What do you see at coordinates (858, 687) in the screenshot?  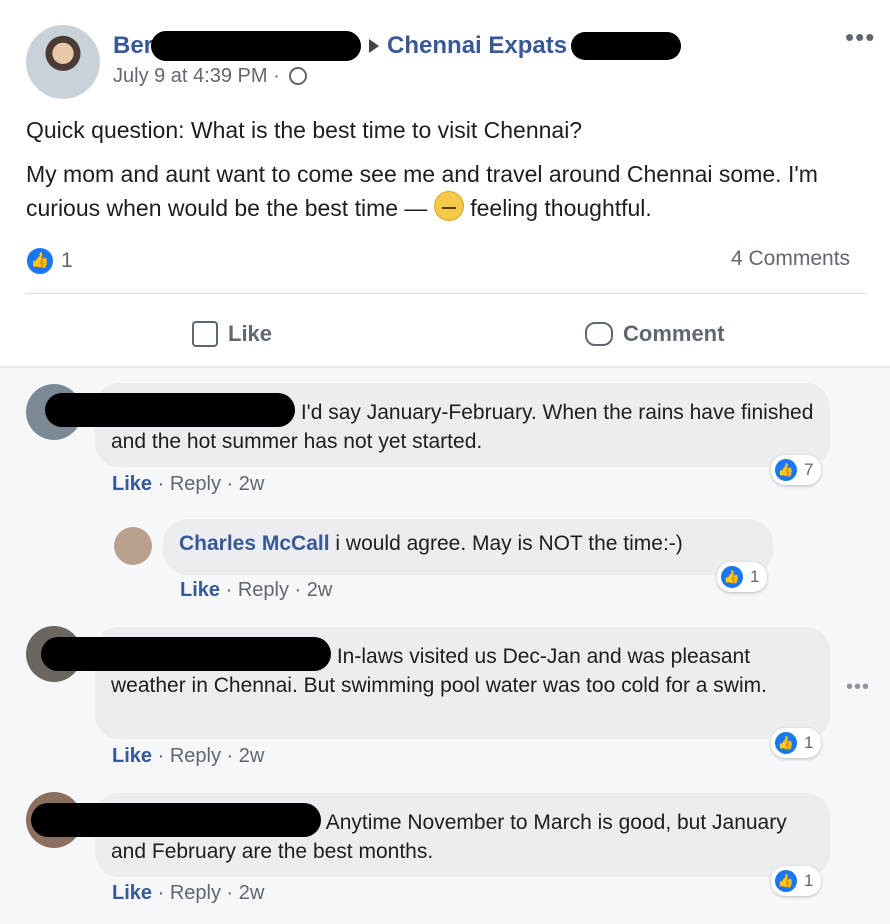 I see `comment-more-options-icon: •••` at bounding box center [858, 687].